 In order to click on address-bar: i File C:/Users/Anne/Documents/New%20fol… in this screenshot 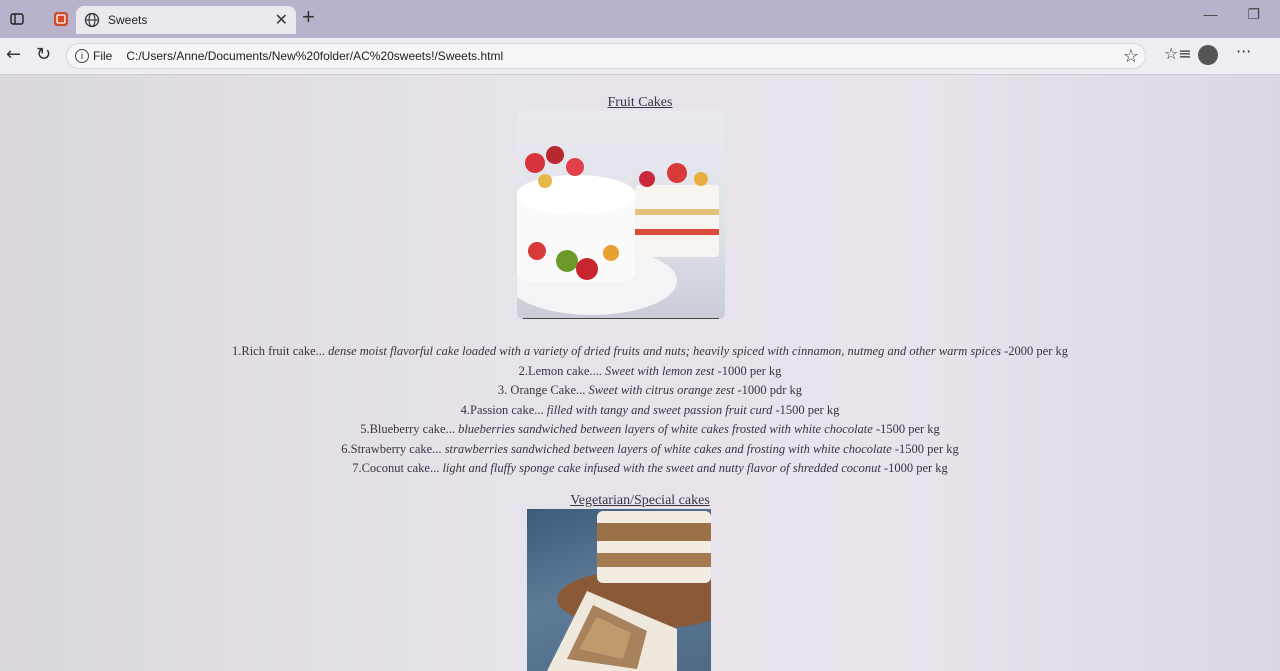, I will do `click(606, 56)`.